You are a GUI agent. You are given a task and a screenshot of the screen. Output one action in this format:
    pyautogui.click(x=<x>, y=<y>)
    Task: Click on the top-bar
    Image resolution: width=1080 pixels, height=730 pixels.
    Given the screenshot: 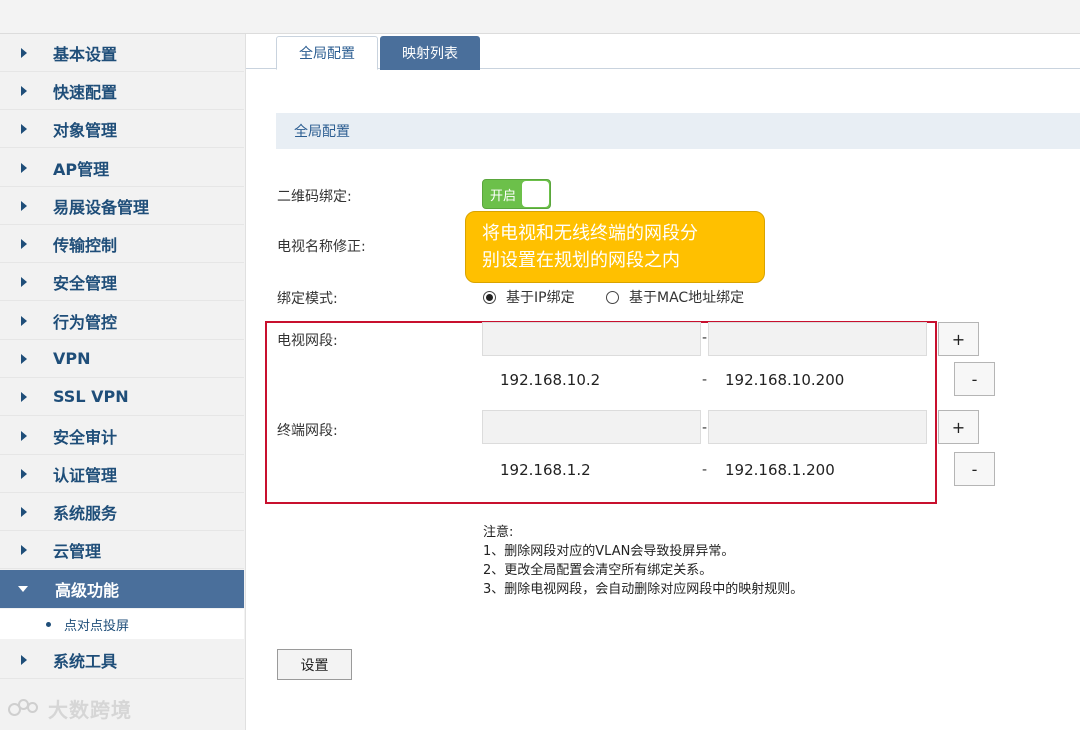 What is the action you would take?
    pyautogui.click(x=540, y=17)
    